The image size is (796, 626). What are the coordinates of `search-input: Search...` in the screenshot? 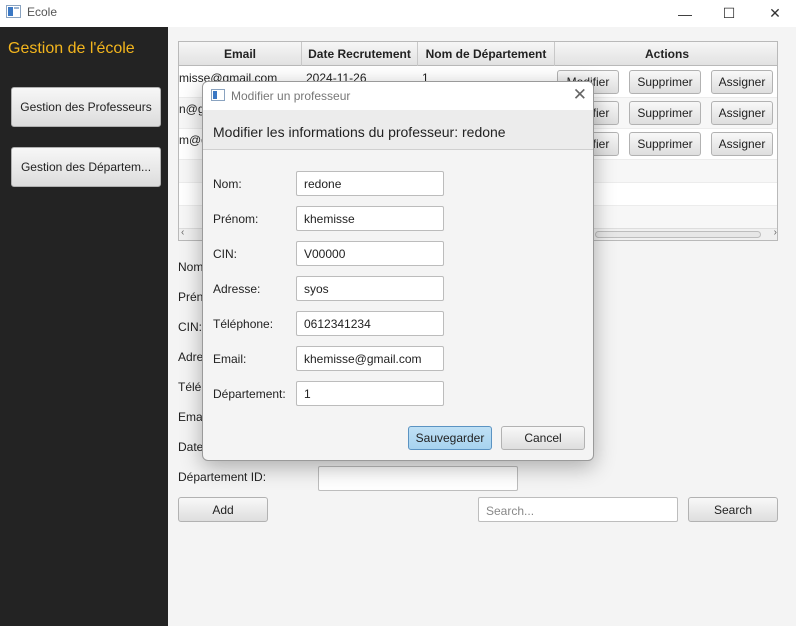 It's located at (578, 509).